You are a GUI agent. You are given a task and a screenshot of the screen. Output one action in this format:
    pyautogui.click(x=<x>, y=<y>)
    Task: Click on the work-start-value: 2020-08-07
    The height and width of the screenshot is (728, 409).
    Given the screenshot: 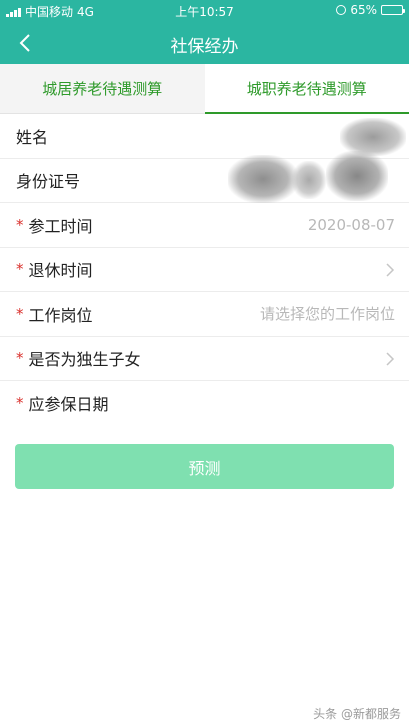 What is the action you would take?
    pyautogui.click(x=351, y=224)
    